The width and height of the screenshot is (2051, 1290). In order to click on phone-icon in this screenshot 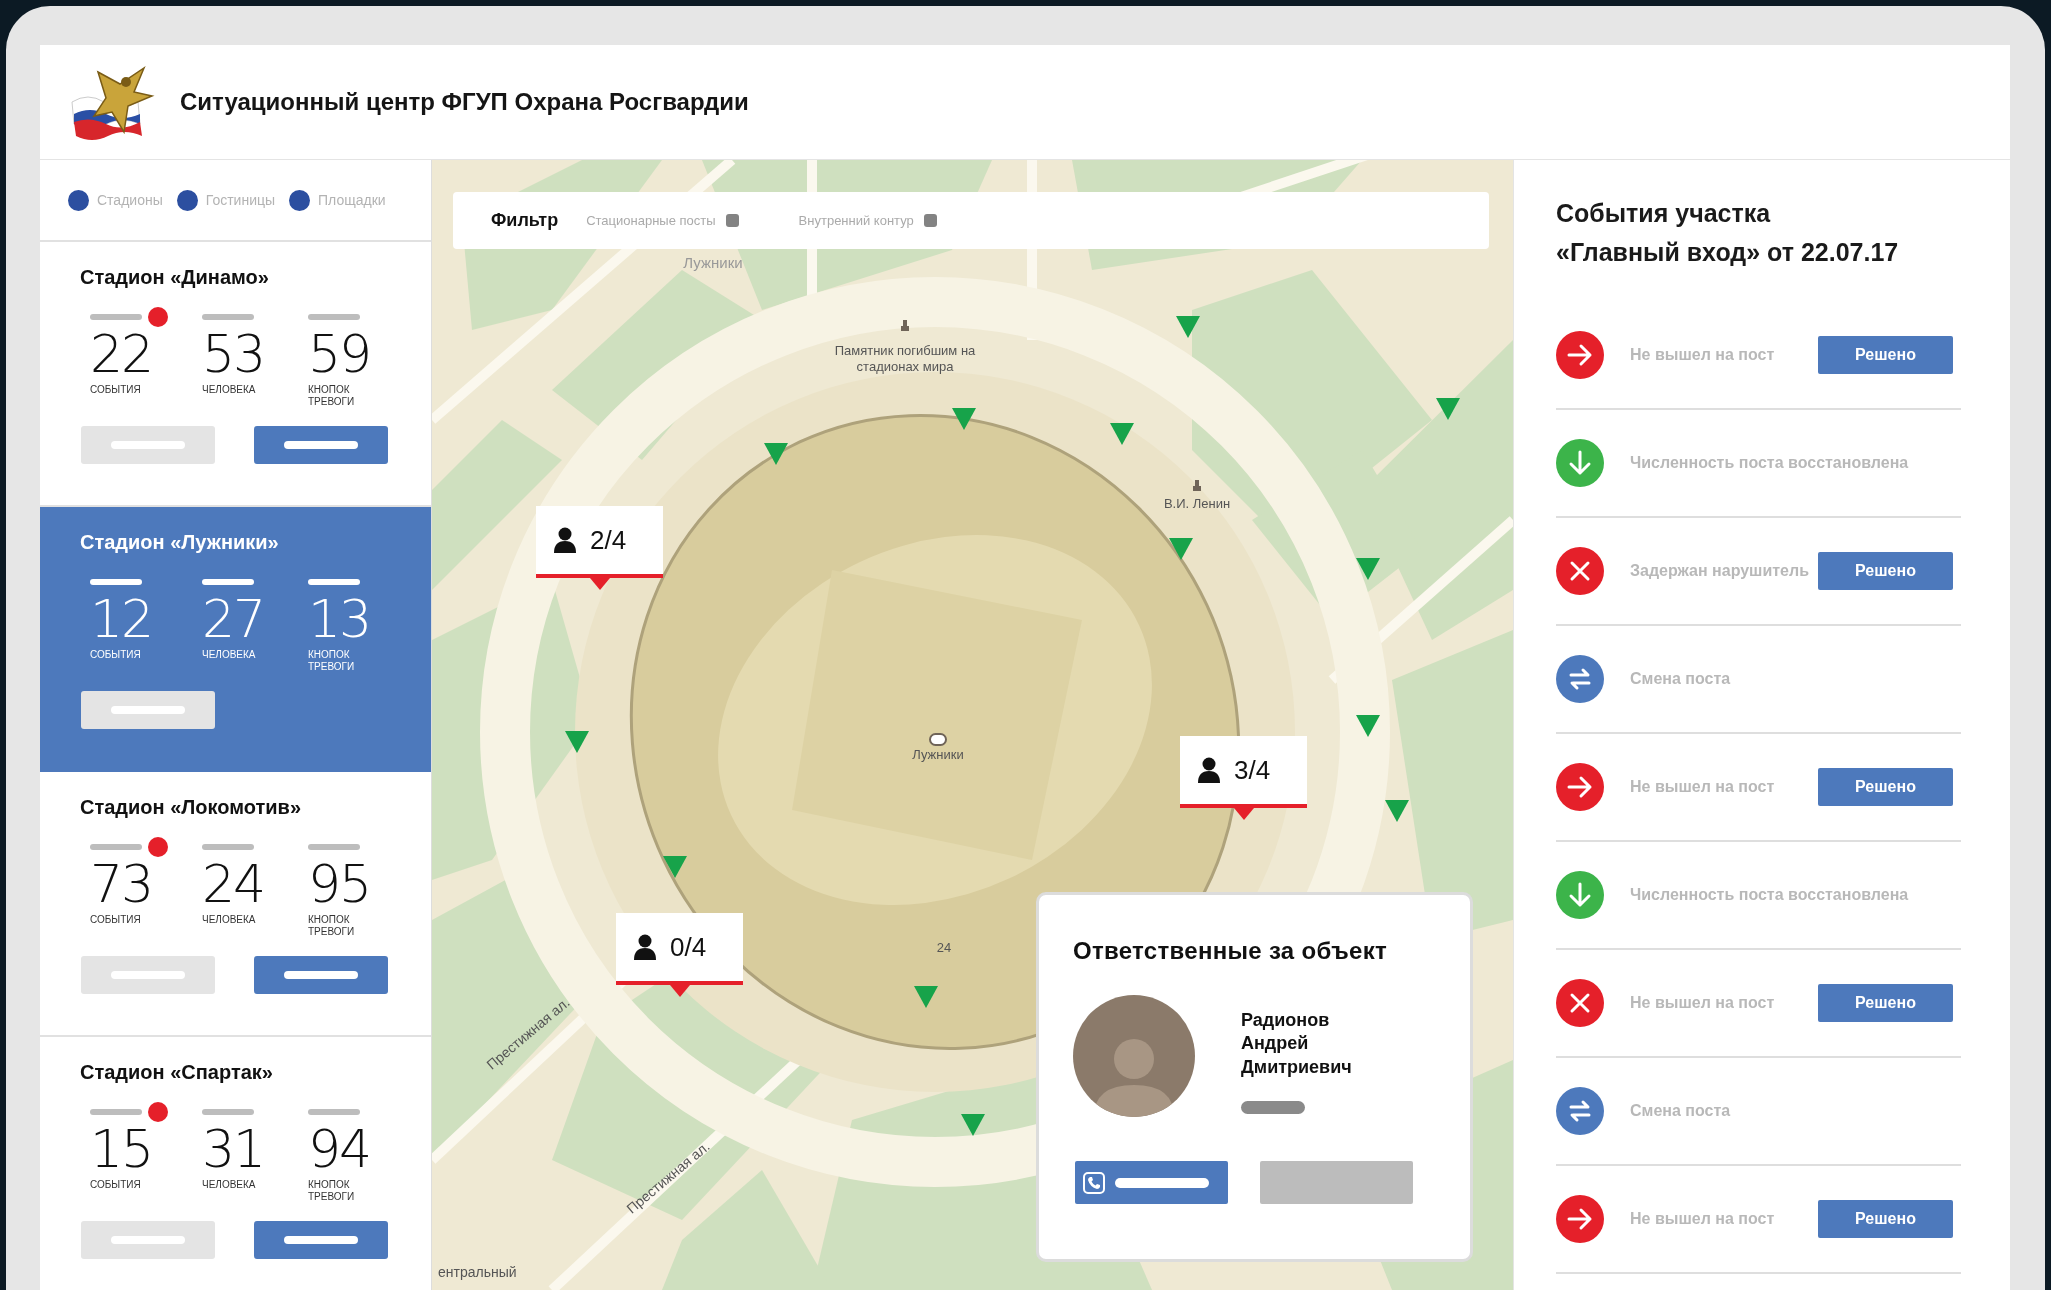, I will do `click(1094, 1182)`.